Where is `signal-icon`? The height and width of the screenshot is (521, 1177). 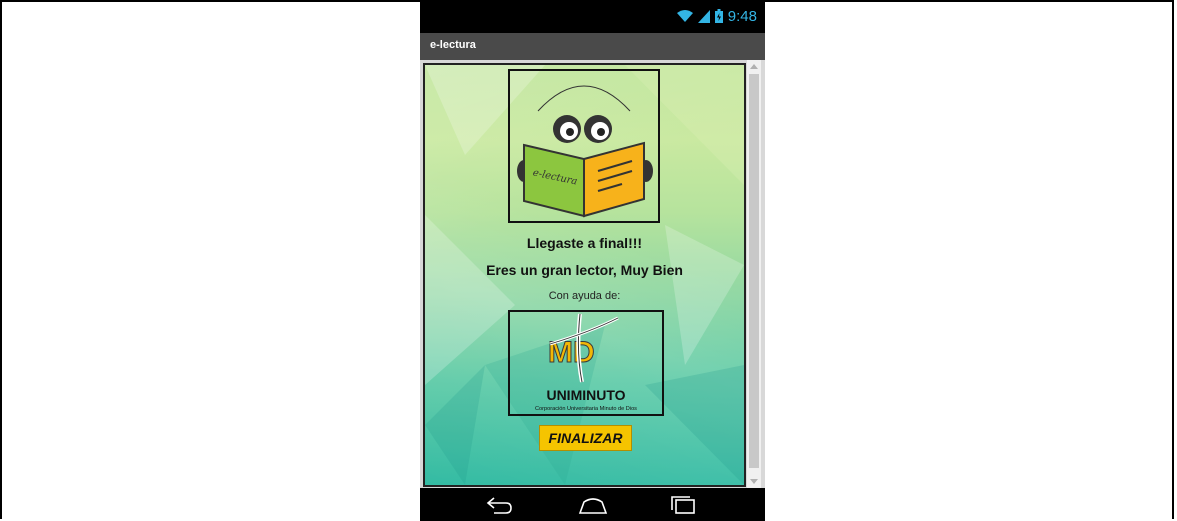
signal-icon is located at coordinates (703, 16).